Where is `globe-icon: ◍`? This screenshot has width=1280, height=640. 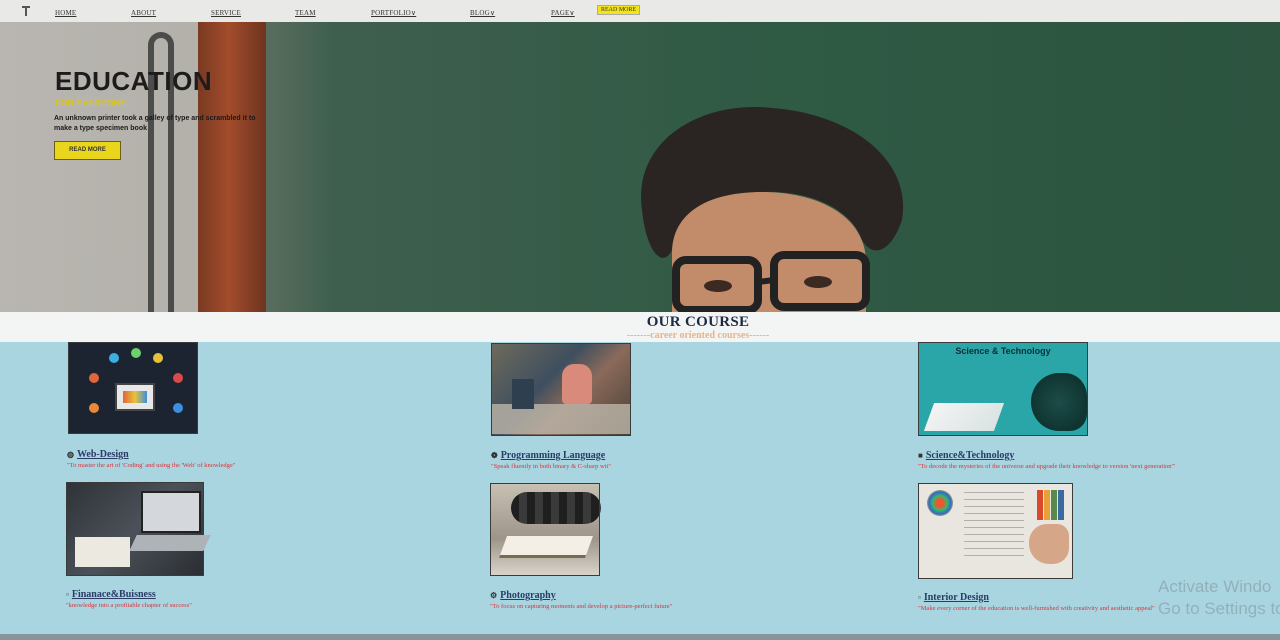
globe-icon: ◍ is located at coordinates (70, 454).